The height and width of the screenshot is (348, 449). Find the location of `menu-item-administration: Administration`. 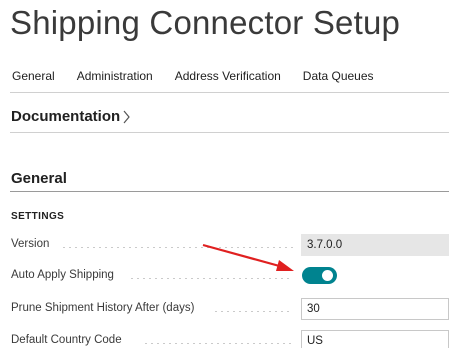

menu-item-administration: Administration is located at coordinates (115, 76).